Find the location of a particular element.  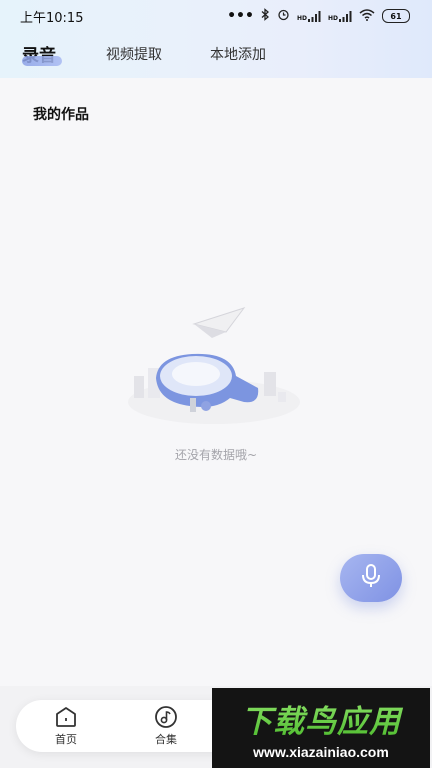

record-mic-button is located at coordinates (371, 578).